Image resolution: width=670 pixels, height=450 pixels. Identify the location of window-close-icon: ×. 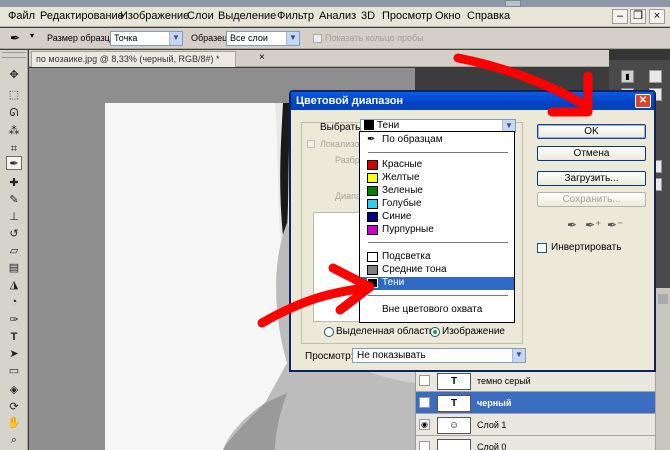
(657, 16).